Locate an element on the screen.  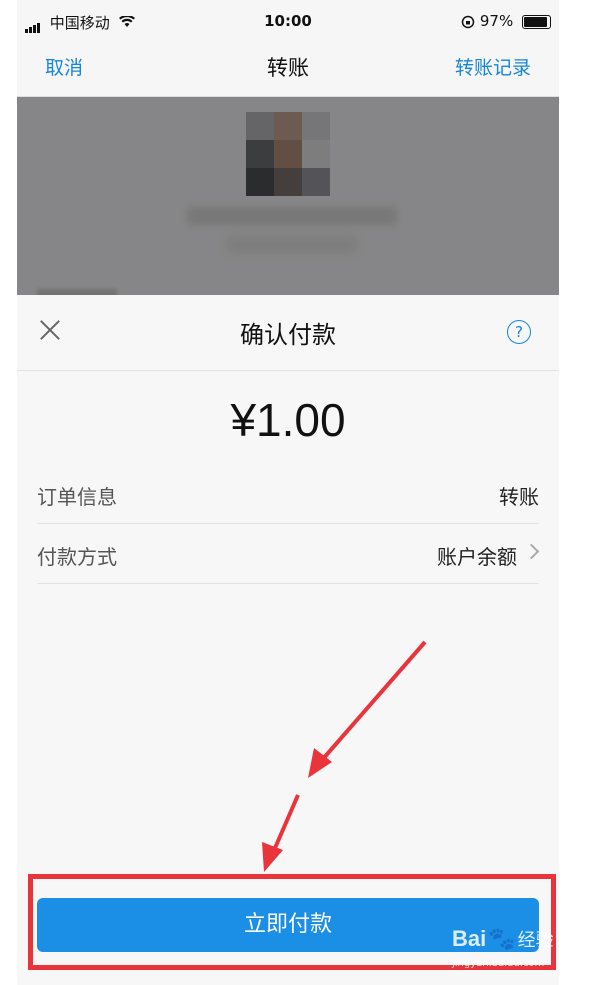
status-right: 97% is located at coordinates (506, 21).